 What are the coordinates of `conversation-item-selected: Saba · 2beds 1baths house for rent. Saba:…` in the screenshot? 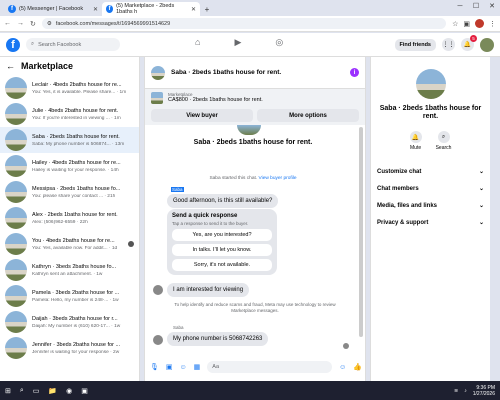 It's located at (69, 140).